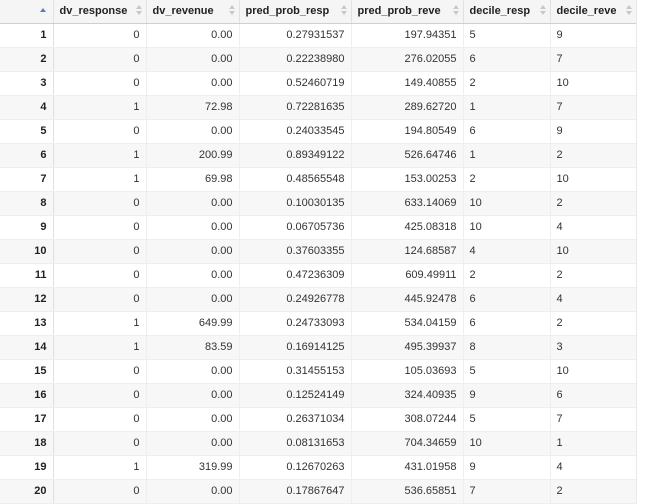 Image resolution: width=672 pixels, height=504 pixels. What do you see at coordinates (100, 12) in the screenshot?
I see `column-header-1: dv_response` at bounding box center [100, 12].